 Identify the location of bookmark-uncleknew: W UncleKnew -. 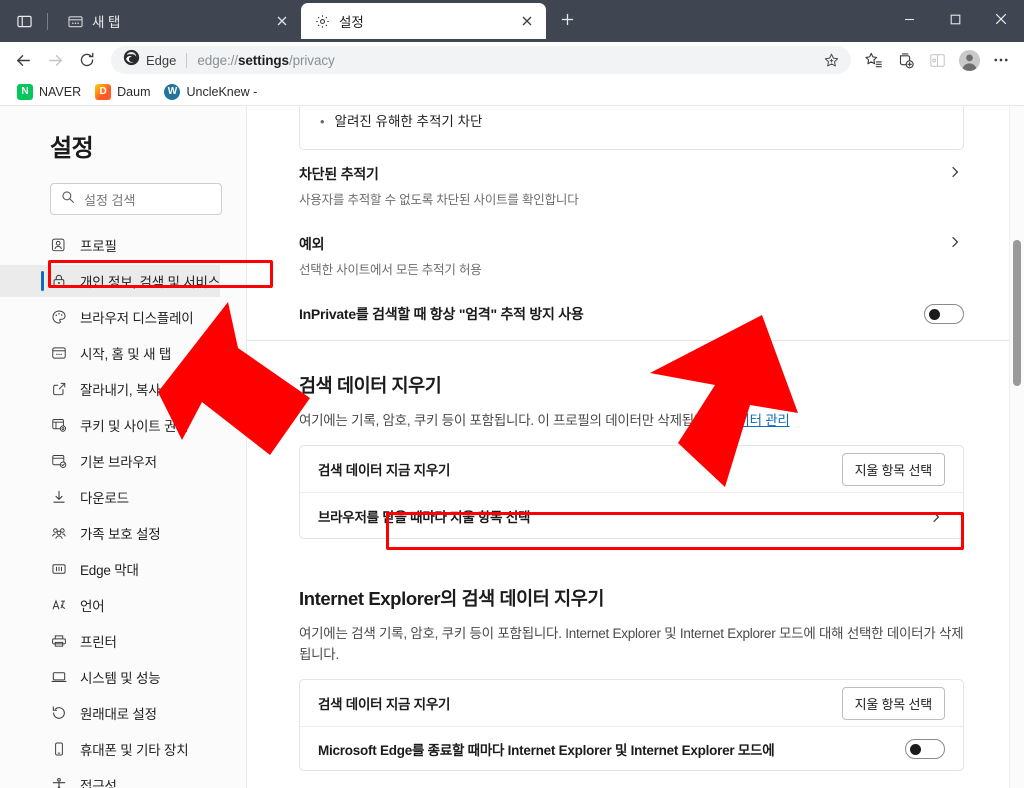
(210, 92).